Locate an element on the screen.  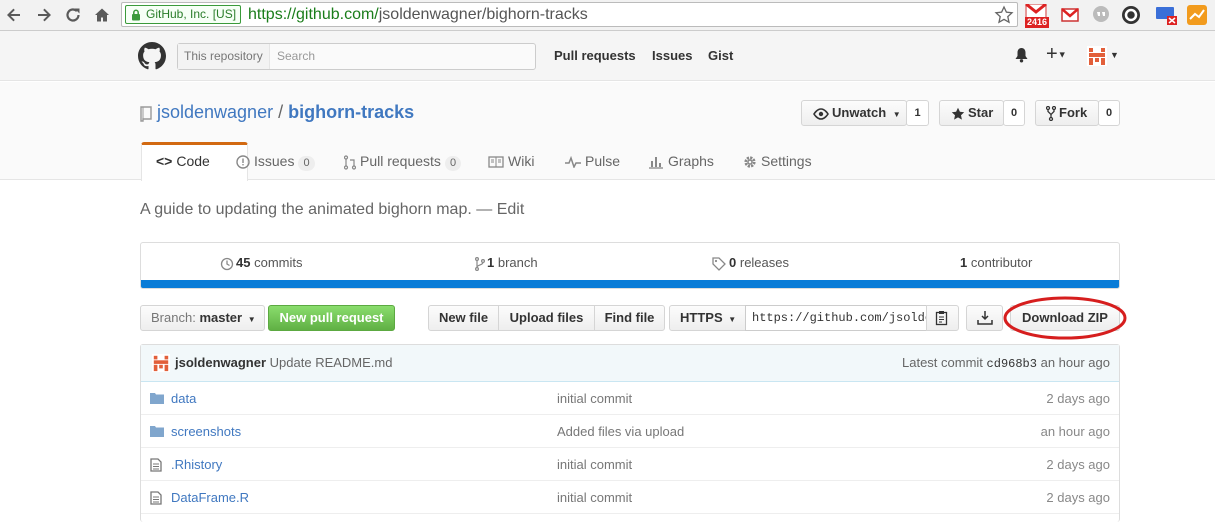
branches-link: 1 branch is located at coordinates (506, 263).